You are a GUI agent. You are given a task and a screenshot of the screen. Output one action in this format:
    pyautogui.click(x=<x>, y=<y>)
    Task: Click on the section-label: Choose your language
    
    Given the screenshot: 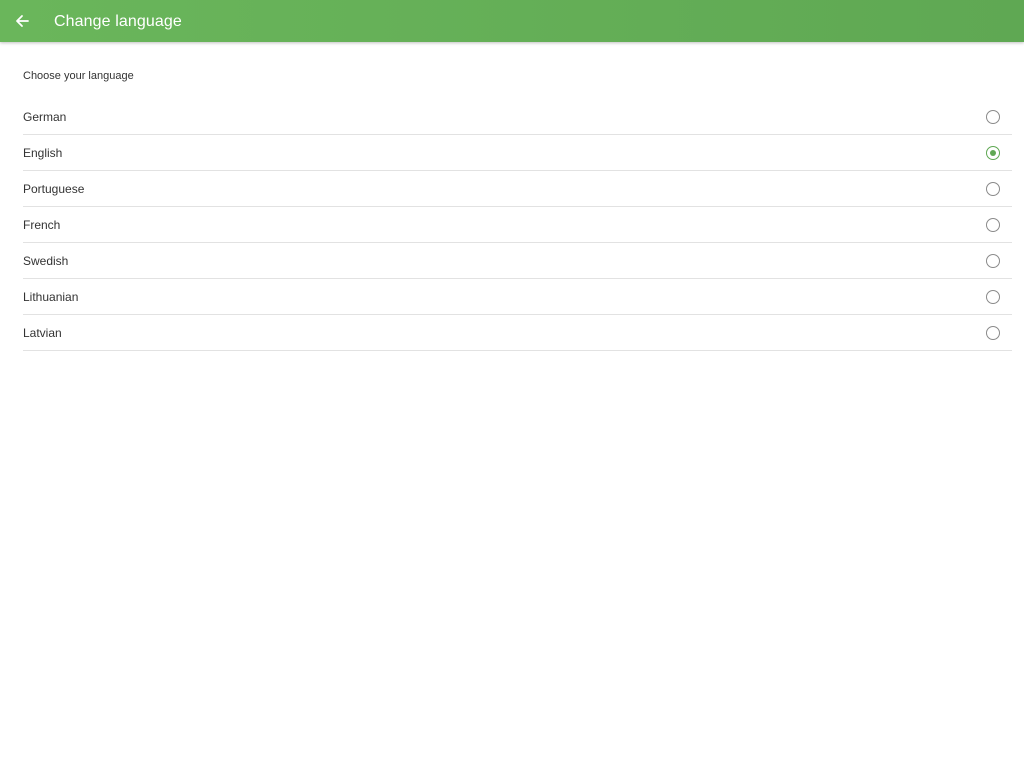 What is the action you would take?
    pyautogui.click(x=78, y=76)
    